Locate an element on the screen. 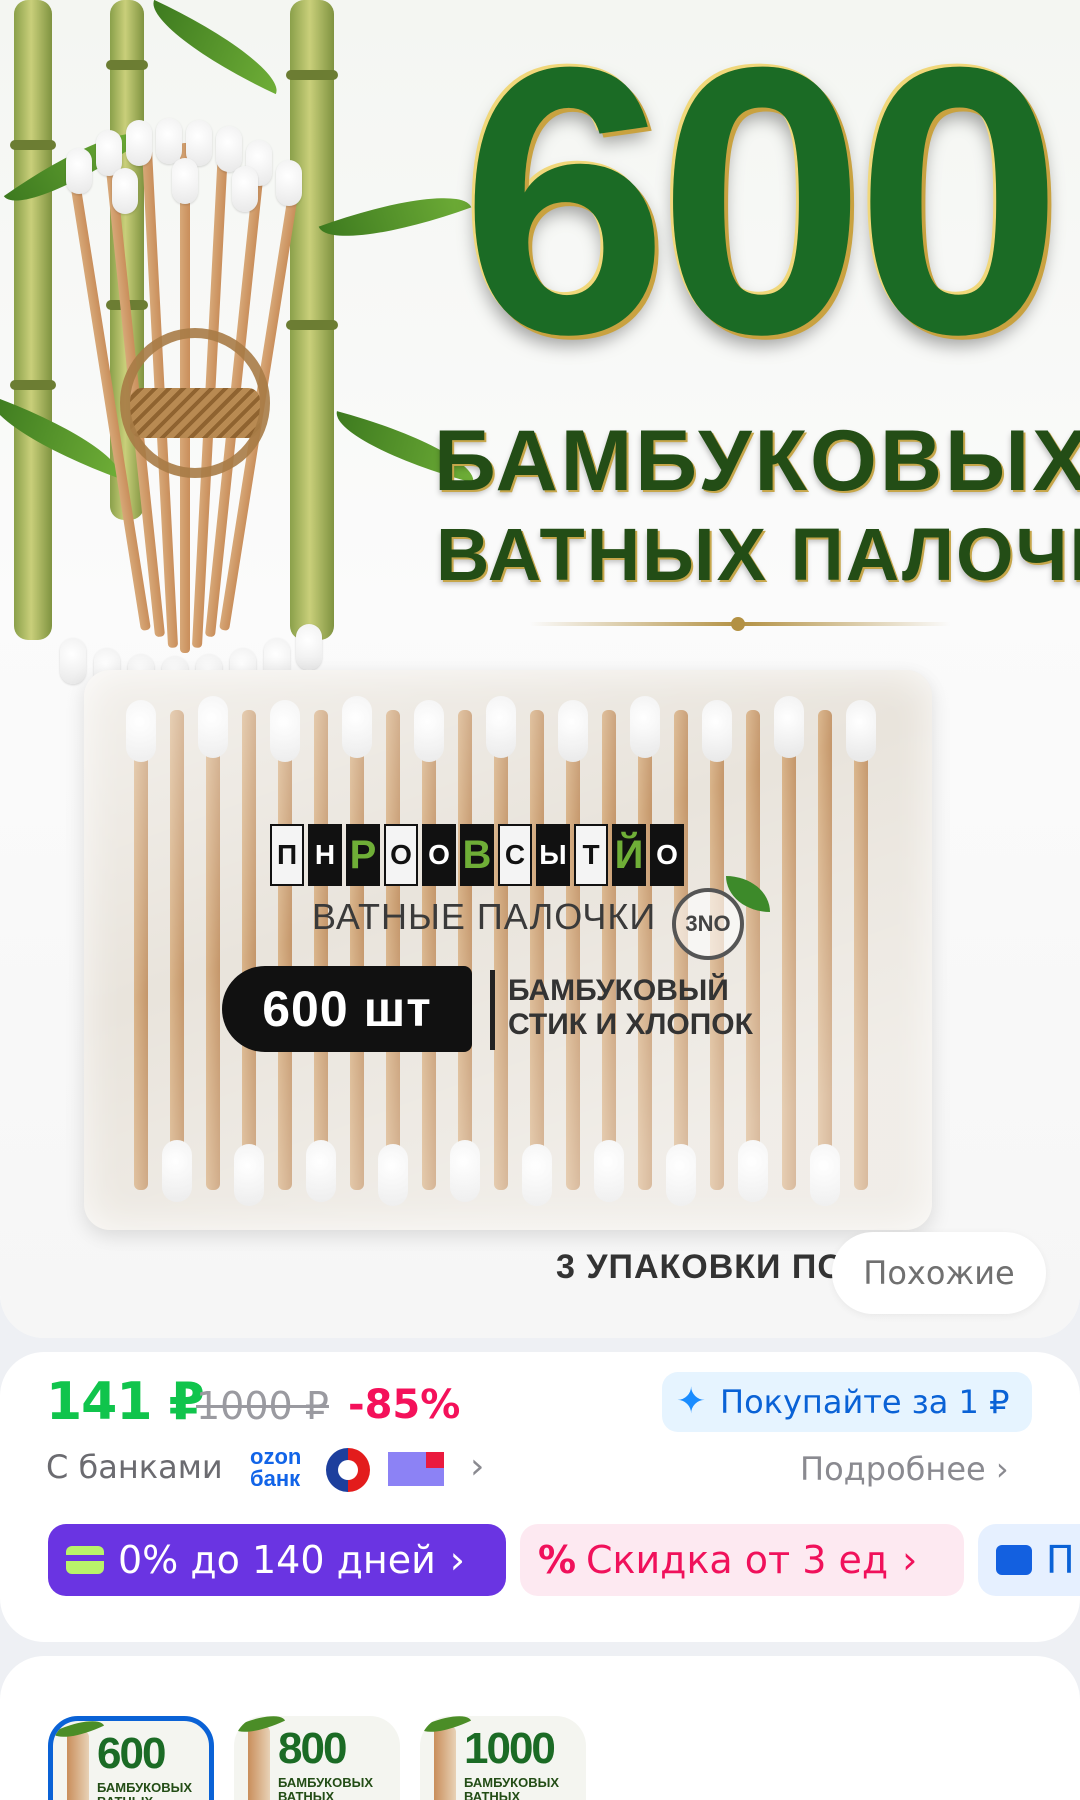  bulk-discount-chip: % Скидка от 3 ед › is located at coordinates (742, 1560).